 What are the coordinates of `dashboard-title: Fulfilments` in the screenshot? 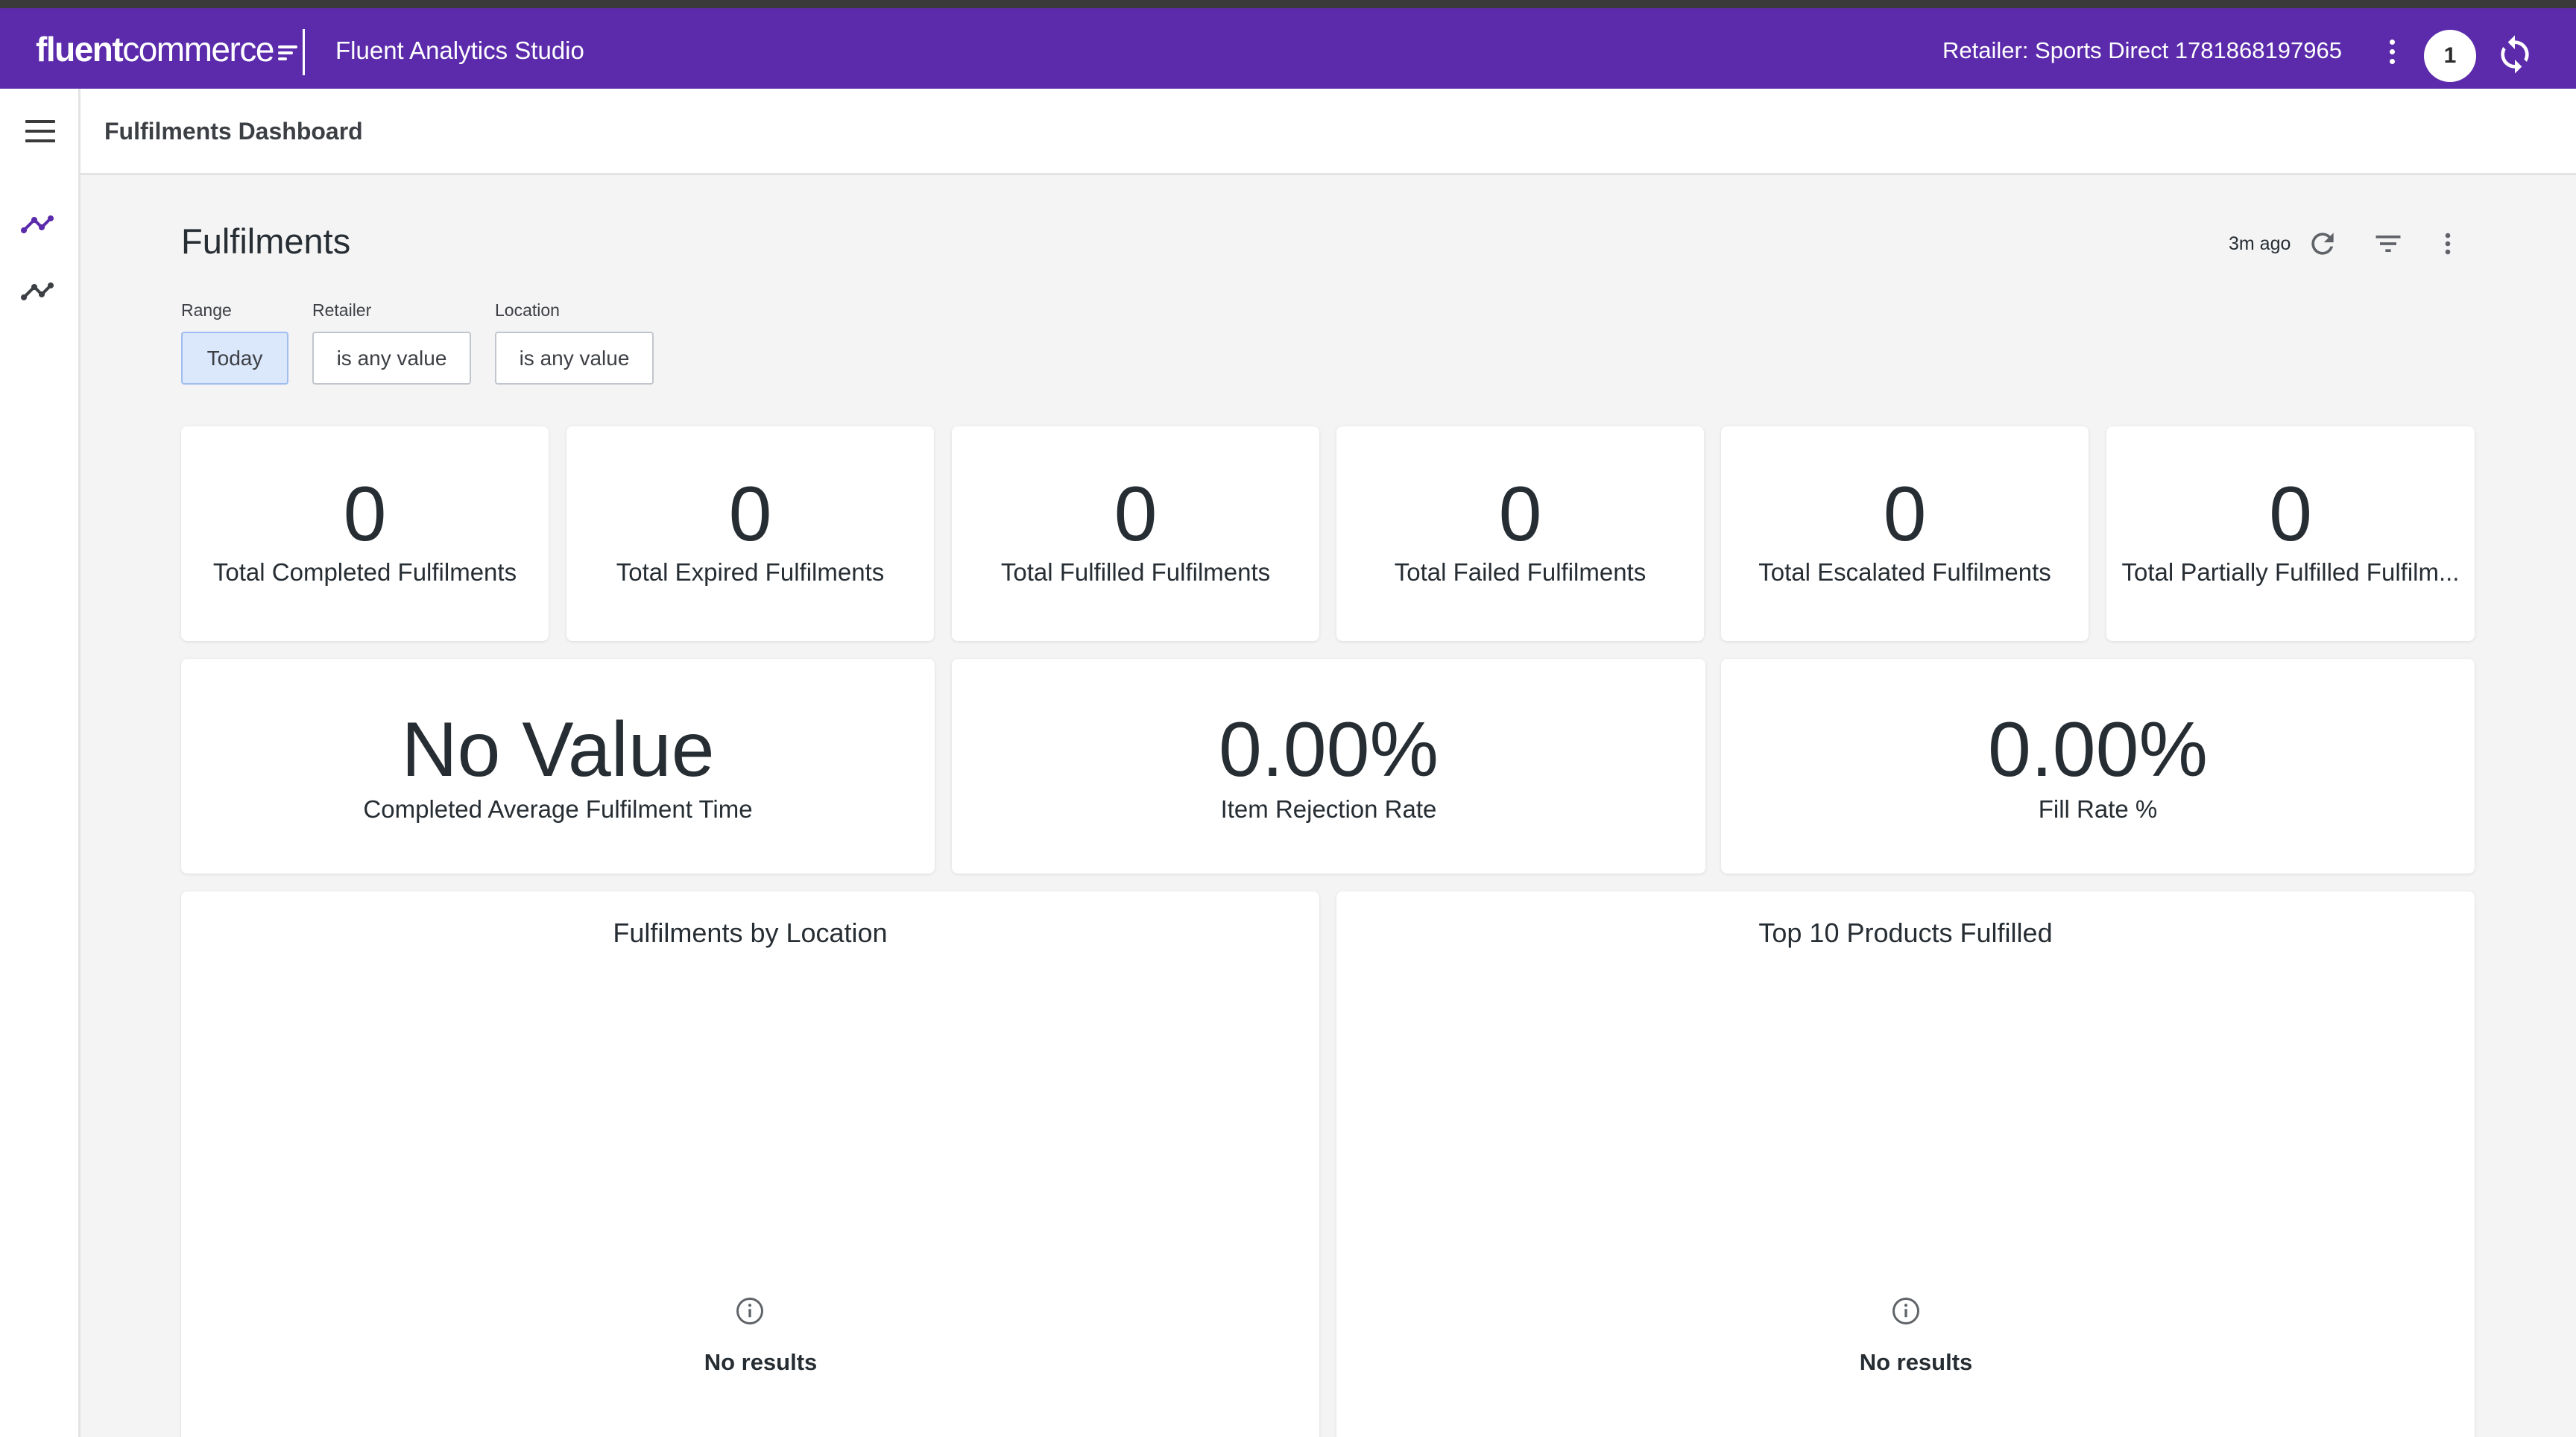 It's located at (266, 241).